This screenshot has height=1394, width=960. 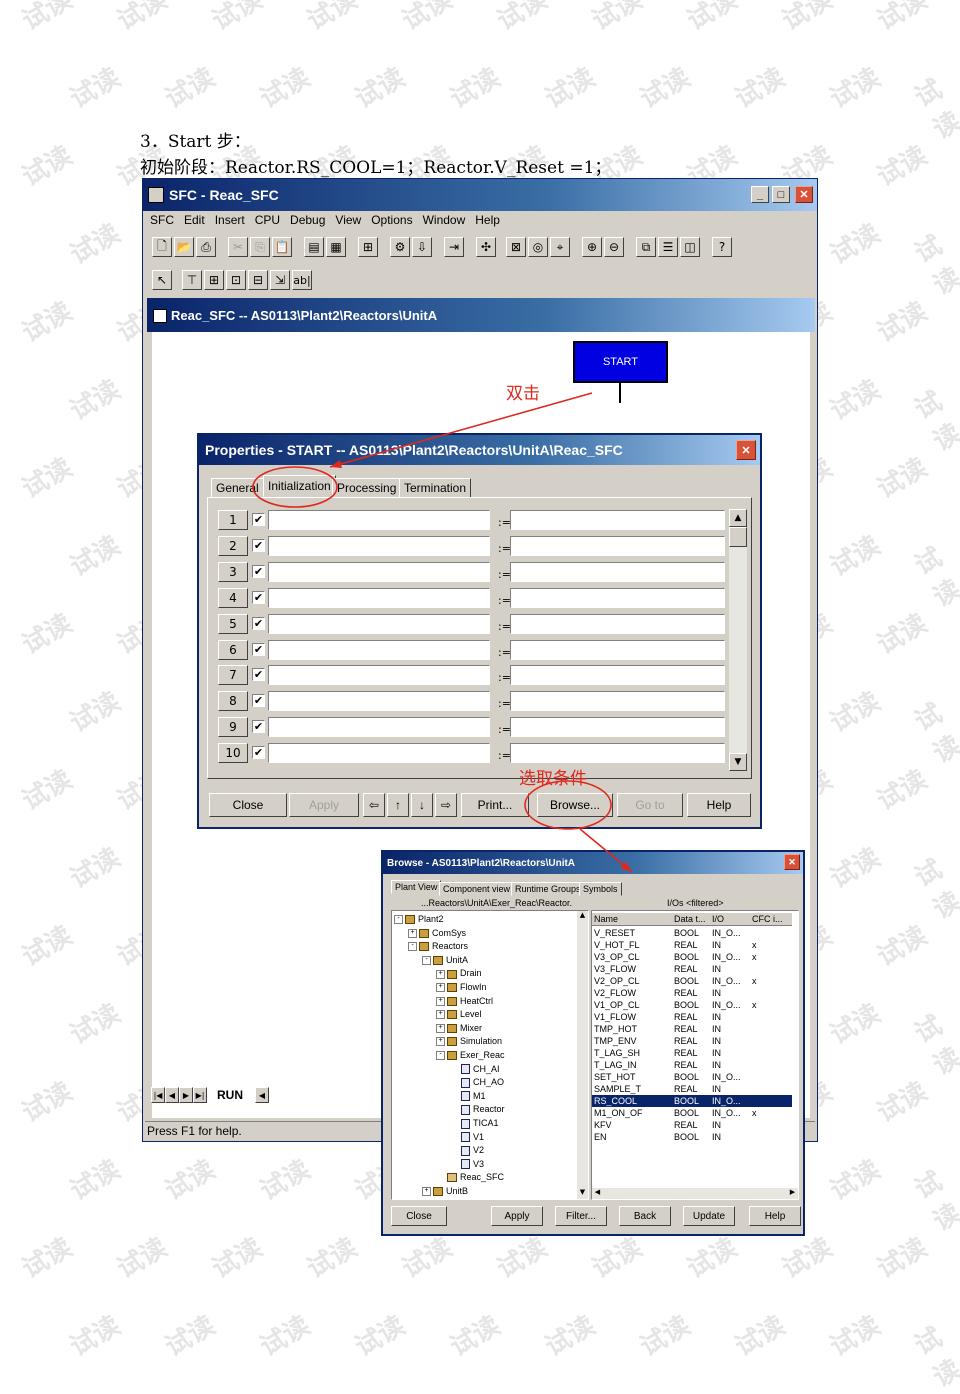 What do you see at coordinates (449, 988) in the screenshot?
I see `tree-item: + FlowIn` at bounding box center [449, 988].